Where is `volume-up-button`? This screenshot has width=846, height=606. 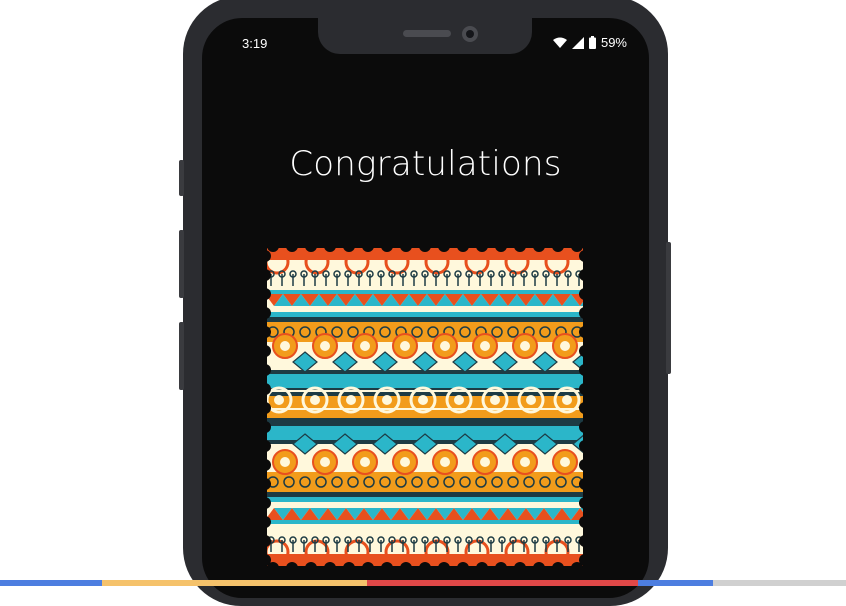
volume-up-button is located at coordinates (181, 264).